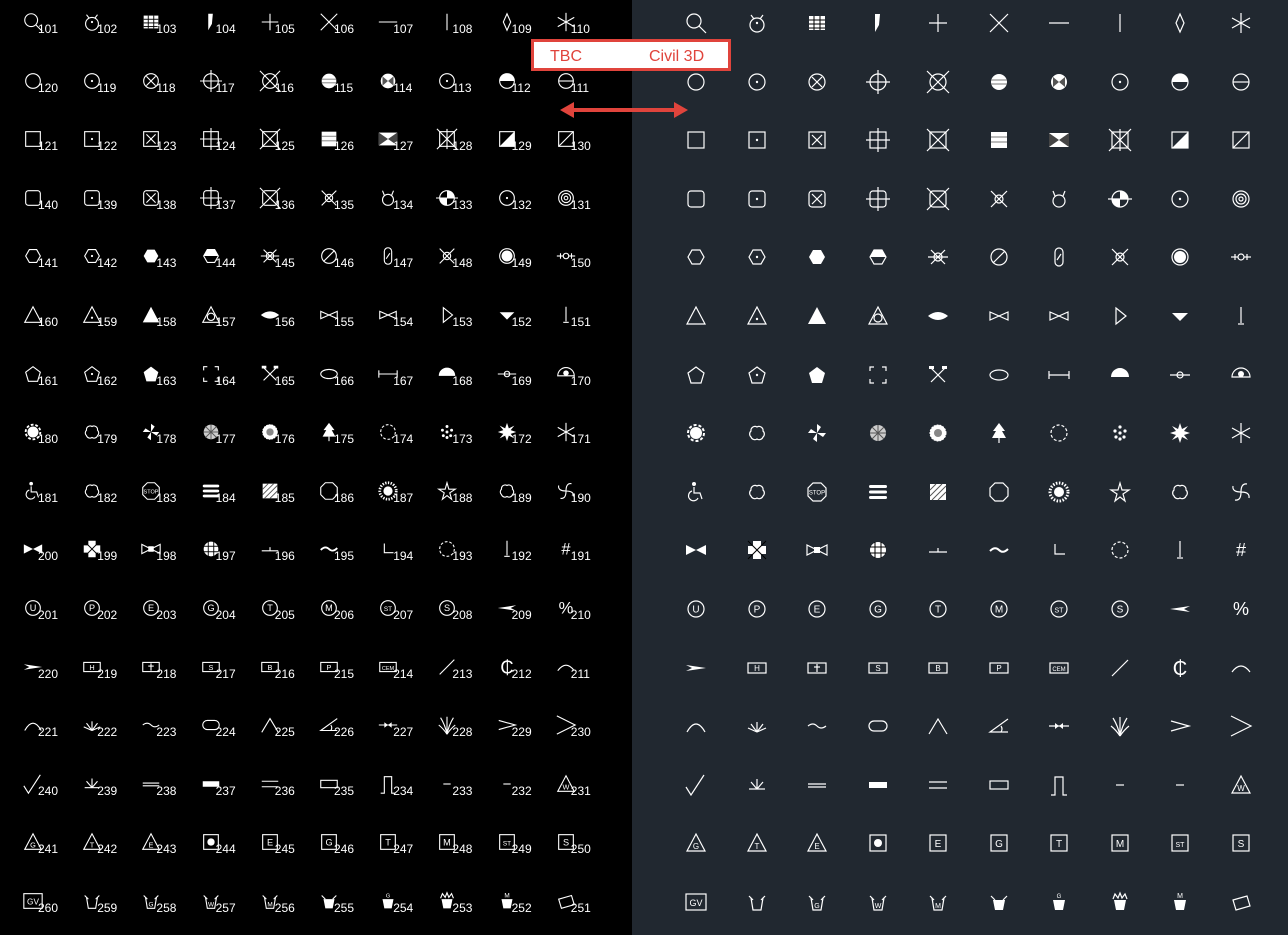  Describe the element at coordinates (877, 903) in the screenshot. I see `cupW-icon: W` at that location.